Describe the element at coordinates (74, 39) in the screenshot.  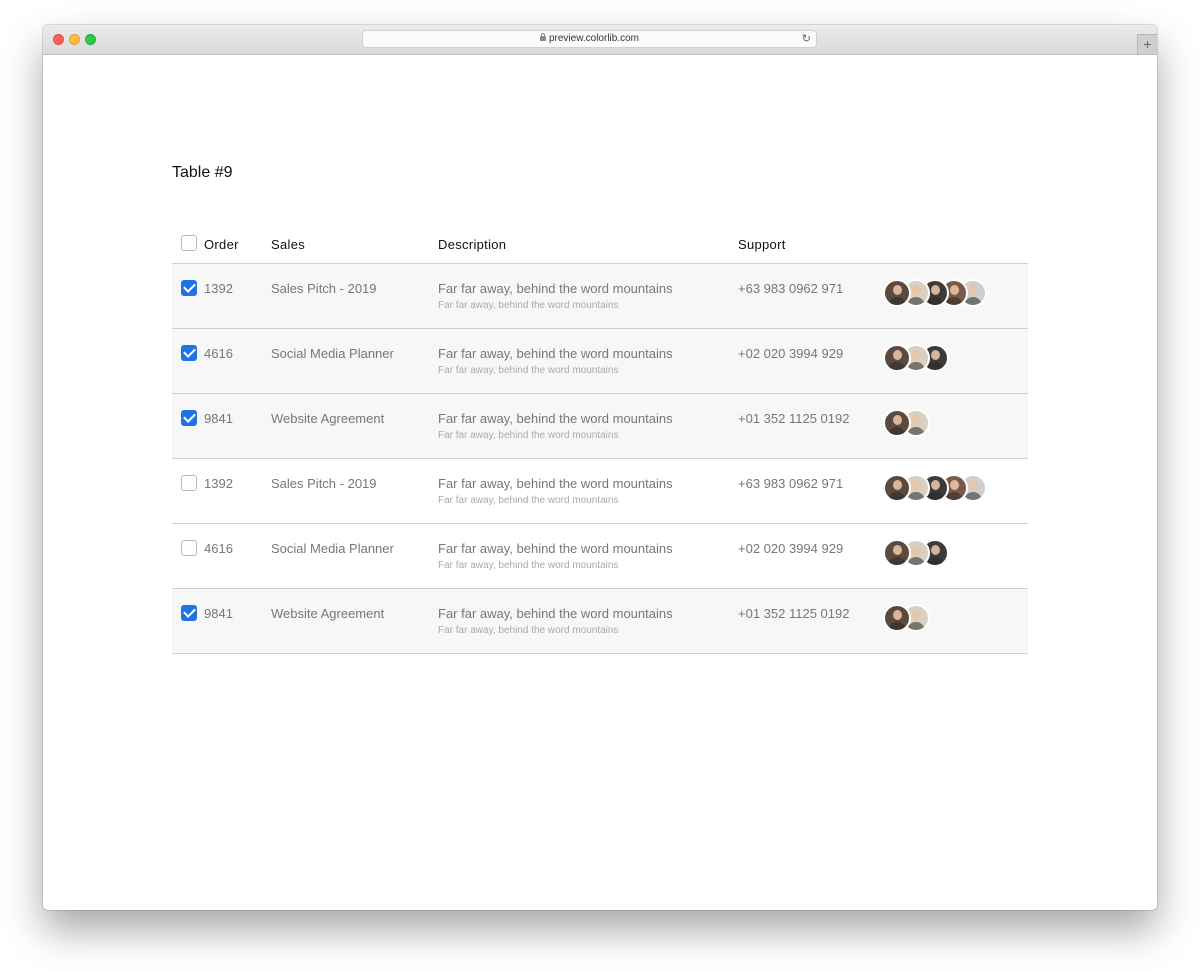
I see `minimize-window-button` at that location.